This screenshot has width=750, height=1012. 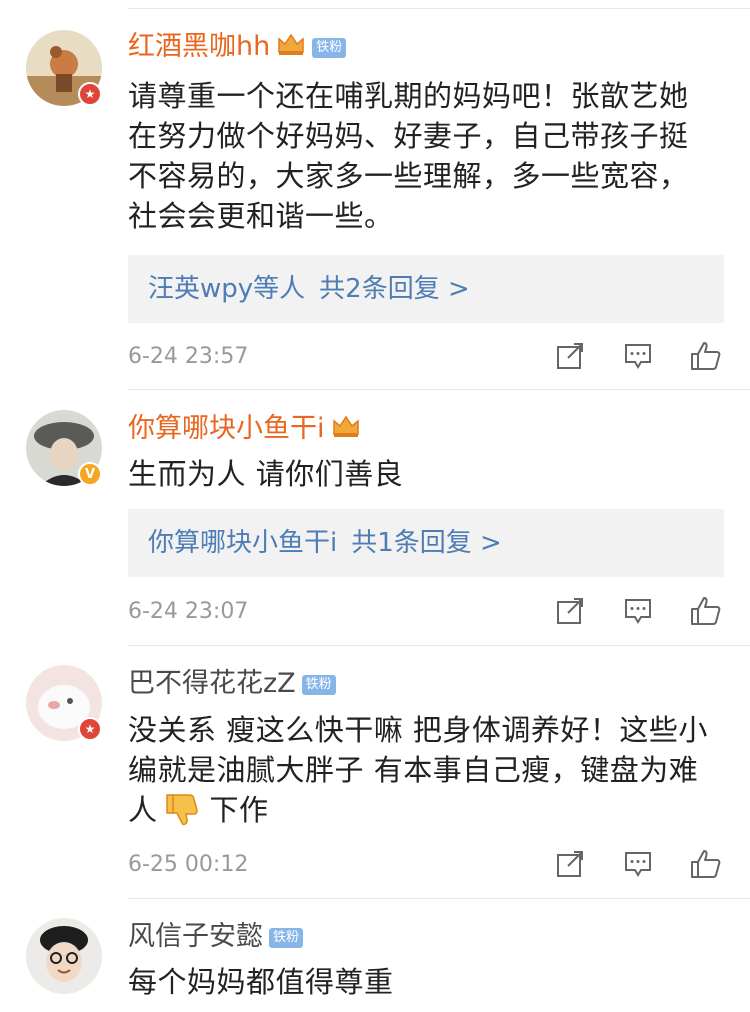 I want to click on top-divider, so click(x=439, y=8).